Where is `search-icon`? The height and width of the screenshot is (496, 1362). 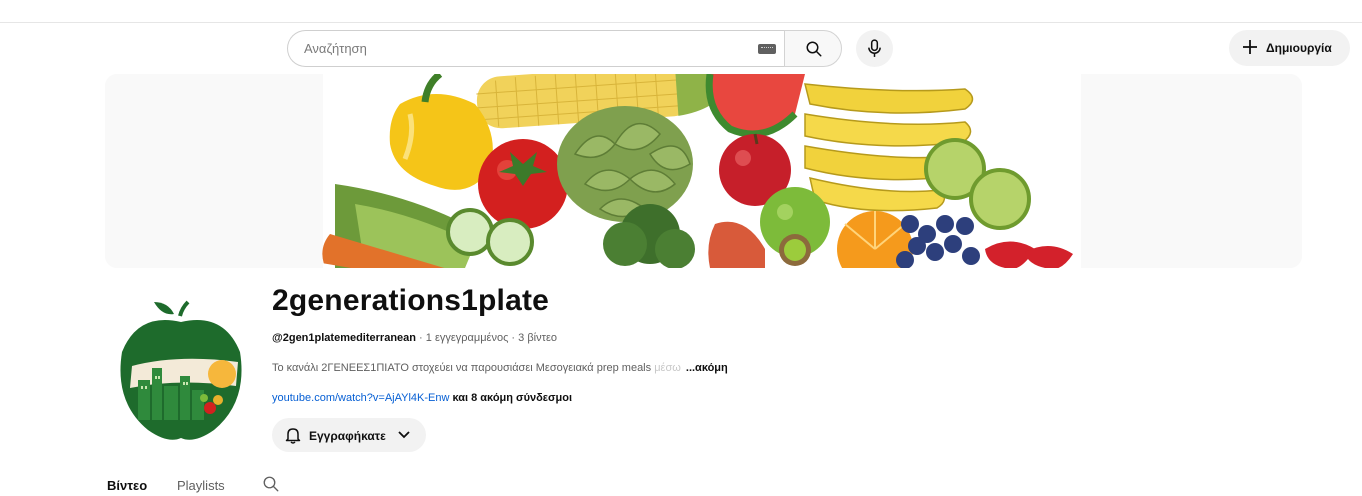
search-icon is located at coordinates (814, 49).